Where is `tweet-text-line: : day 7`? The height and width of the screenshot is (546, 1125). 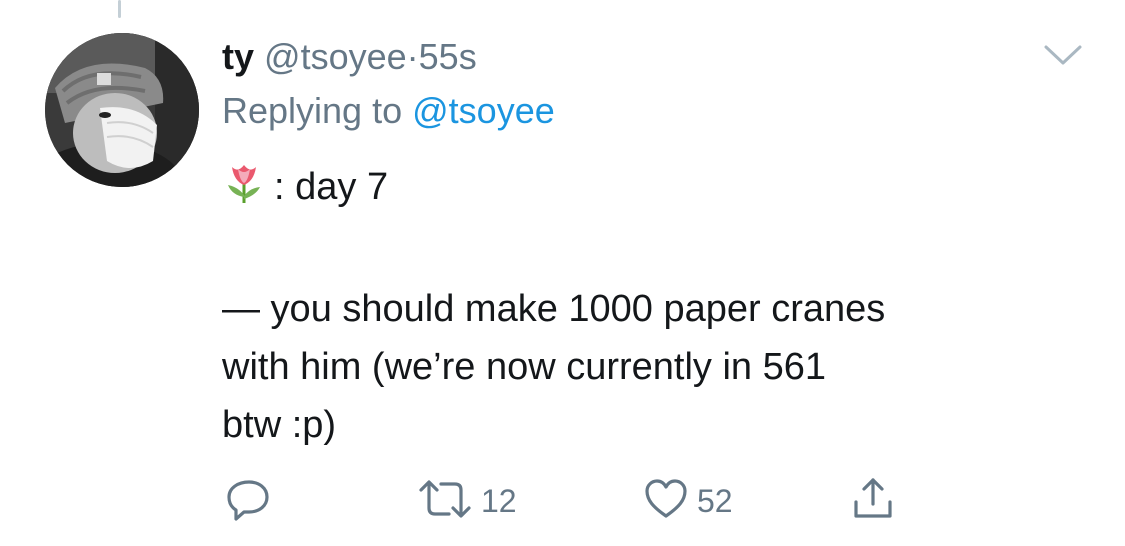 tweet-text-line: : day 7 is located at coordinates (653, 190).